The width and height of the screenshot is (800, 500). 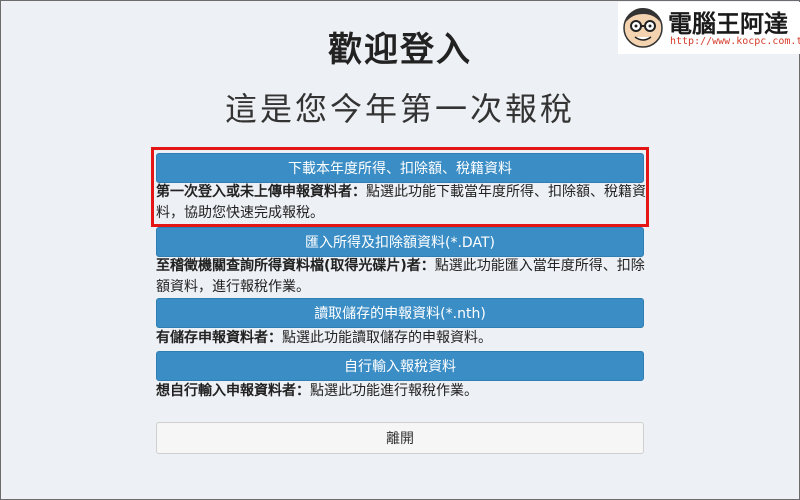 I want to click on read-nth-desc-text: 點選此功能讀取儲存的申報資料。, so click(x=387, y=338).